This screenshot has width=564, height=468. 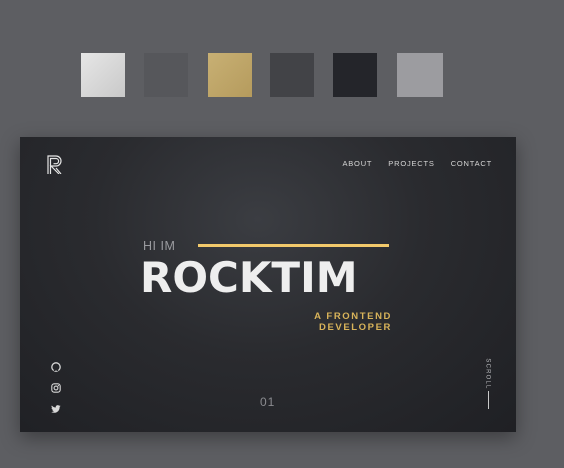 I want to click on accent-line, so click(x=293, y=245).